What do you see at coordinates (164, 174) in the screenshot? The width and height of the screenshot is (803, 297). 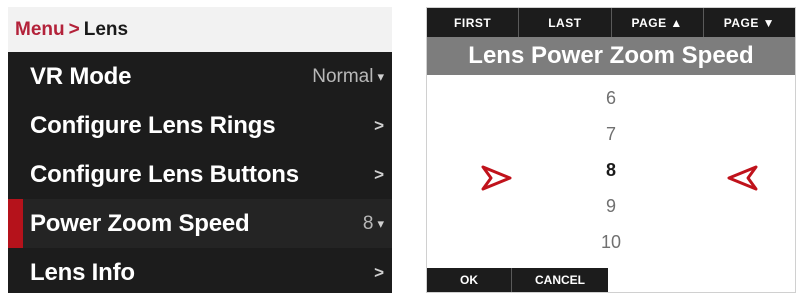 I see `menu-item-label: Configure Lens Buttons` at bounding box center [164, 174].